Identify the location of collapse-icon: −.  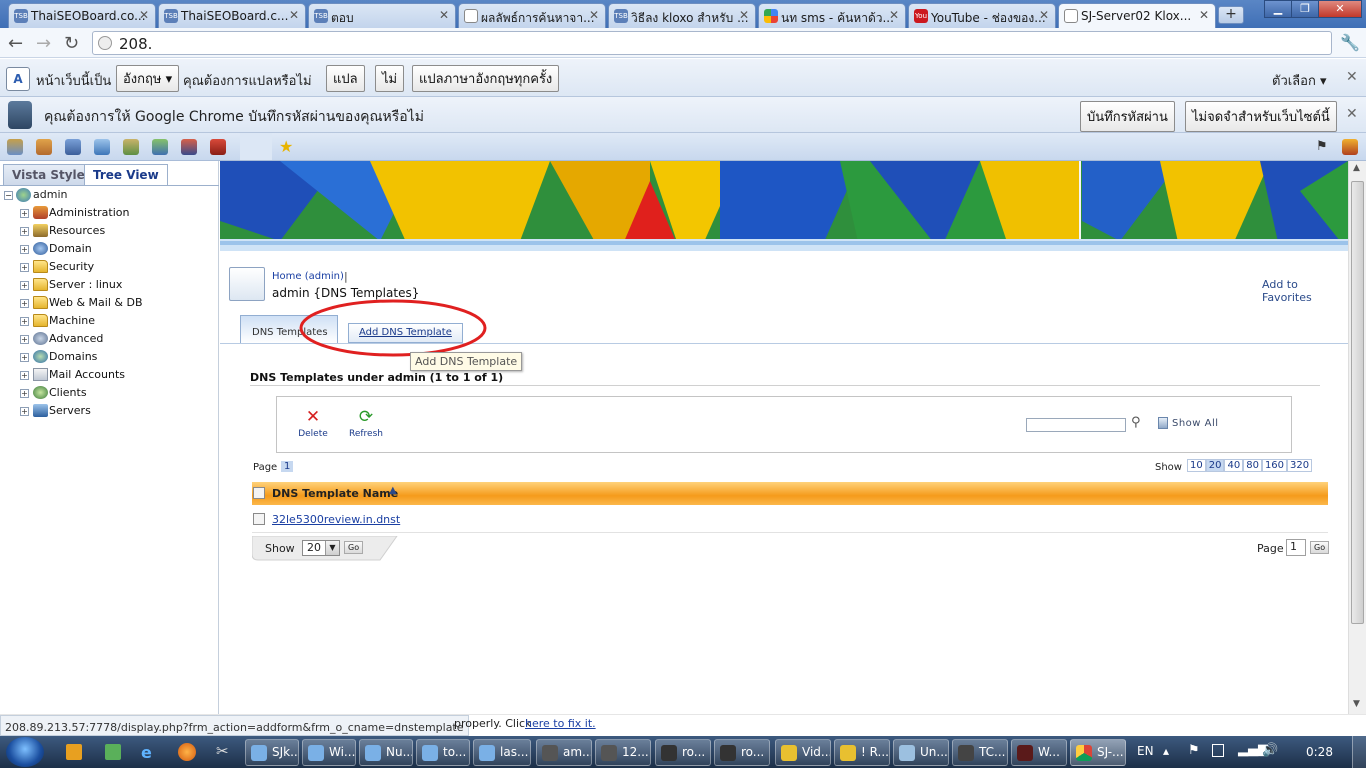
(8, 195).